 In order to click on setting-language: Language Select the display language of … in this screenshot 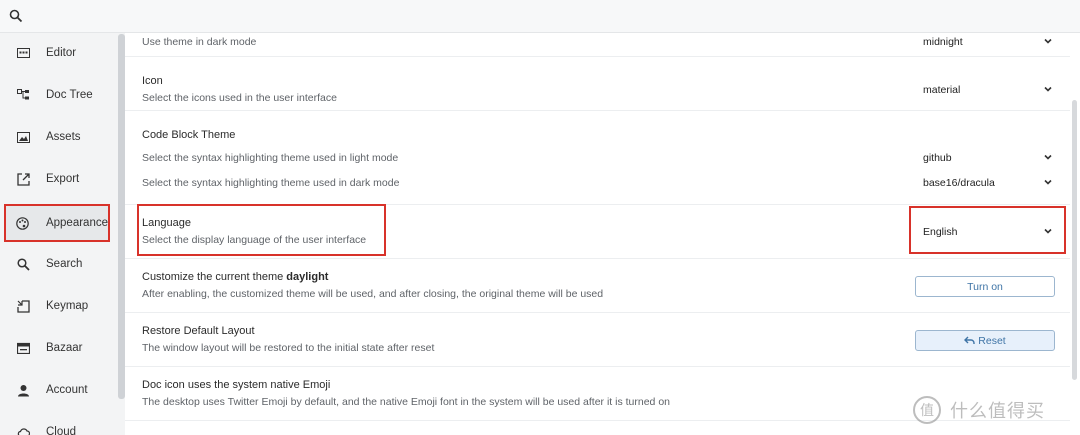, I will do `click(597, 232)`.